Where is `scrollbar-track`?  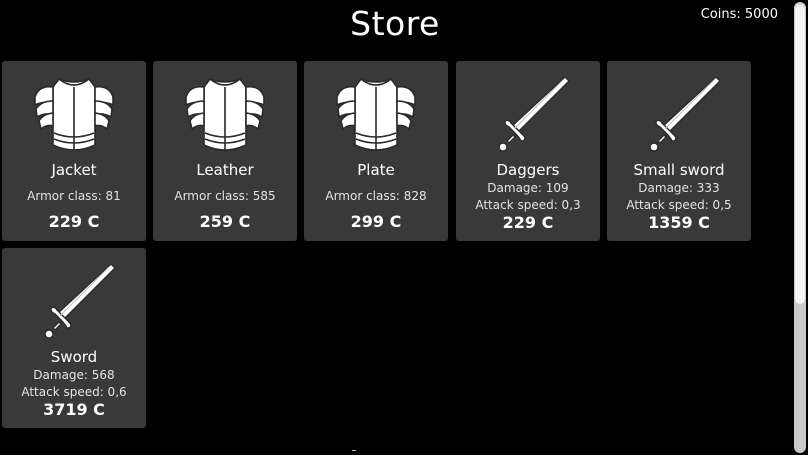 scrollbar-track is located at coordinates (800, 227).